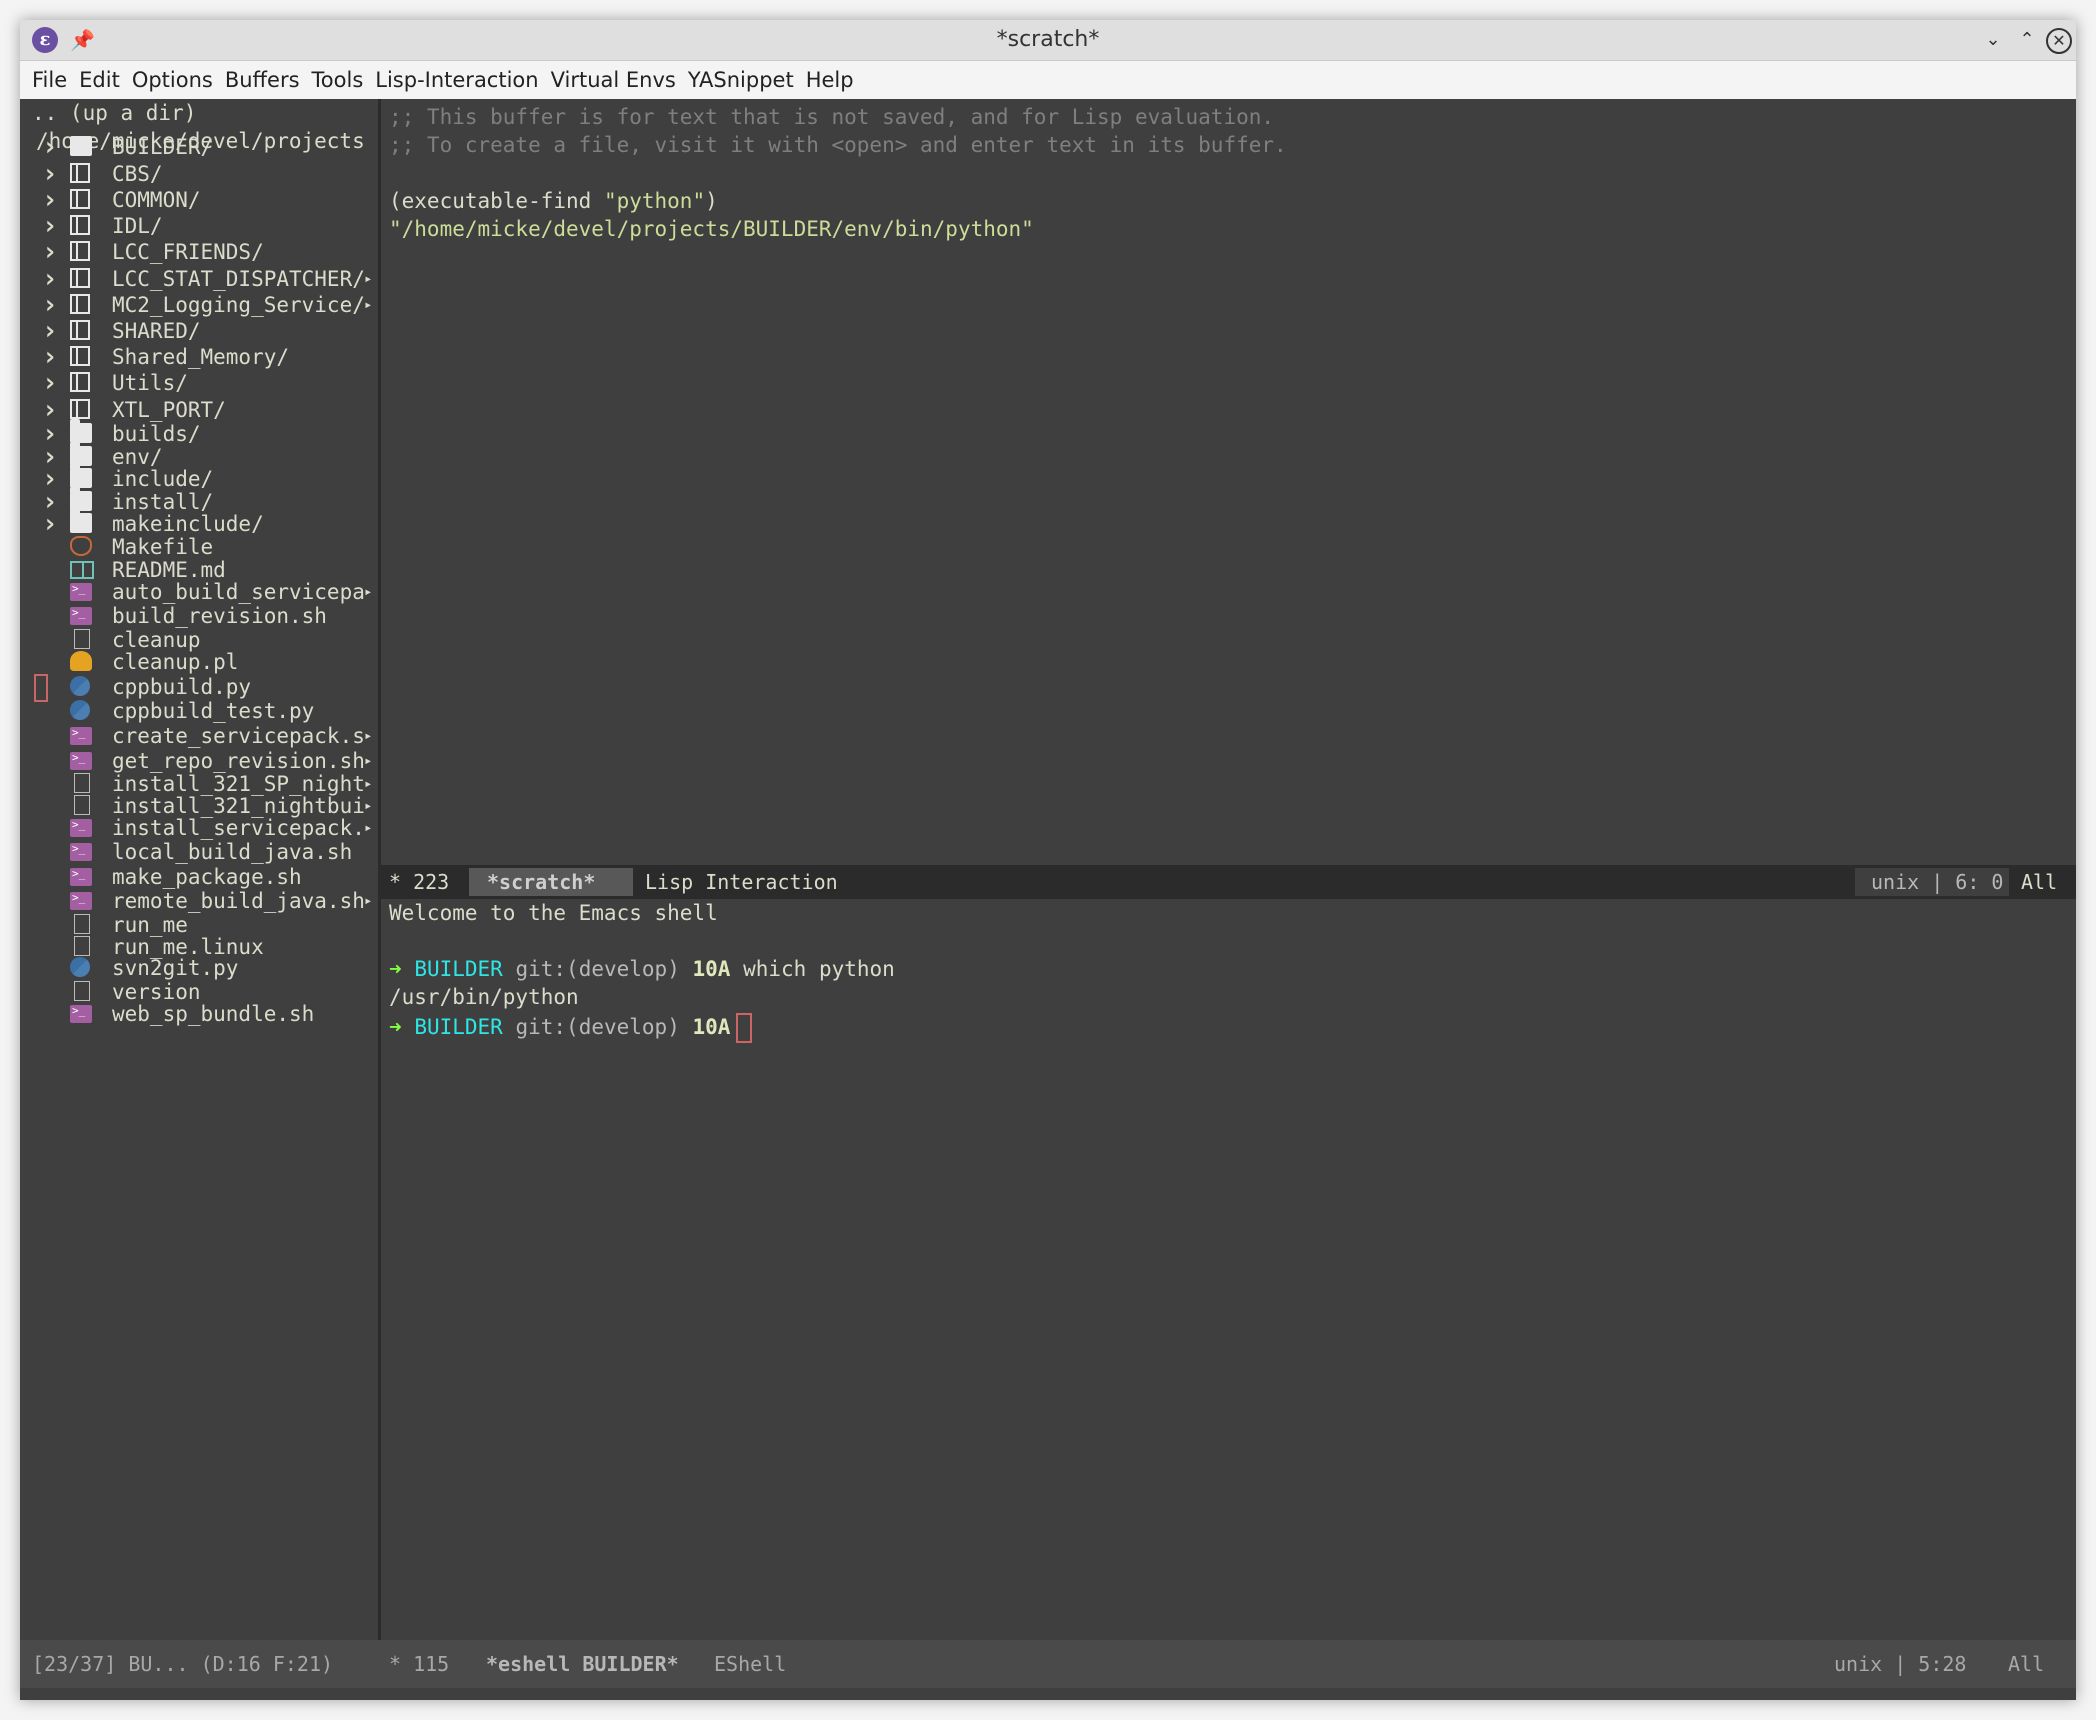  What do you see at coordinates (262, 80) in the screenshot?
I see `menu-buffers: Buffers` at bounding box center [262, 80].